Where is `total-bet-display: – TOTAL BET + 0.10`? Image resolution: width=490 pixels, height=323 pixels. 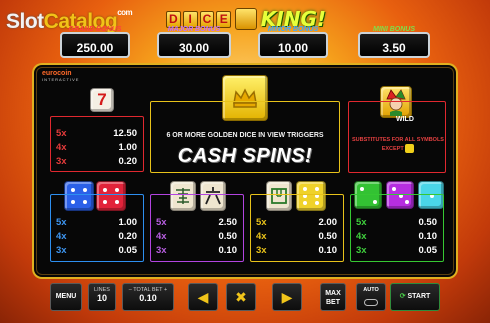
total-bet-display: – TOTAL BET + 0.10 is located at coordinates (148, 297).